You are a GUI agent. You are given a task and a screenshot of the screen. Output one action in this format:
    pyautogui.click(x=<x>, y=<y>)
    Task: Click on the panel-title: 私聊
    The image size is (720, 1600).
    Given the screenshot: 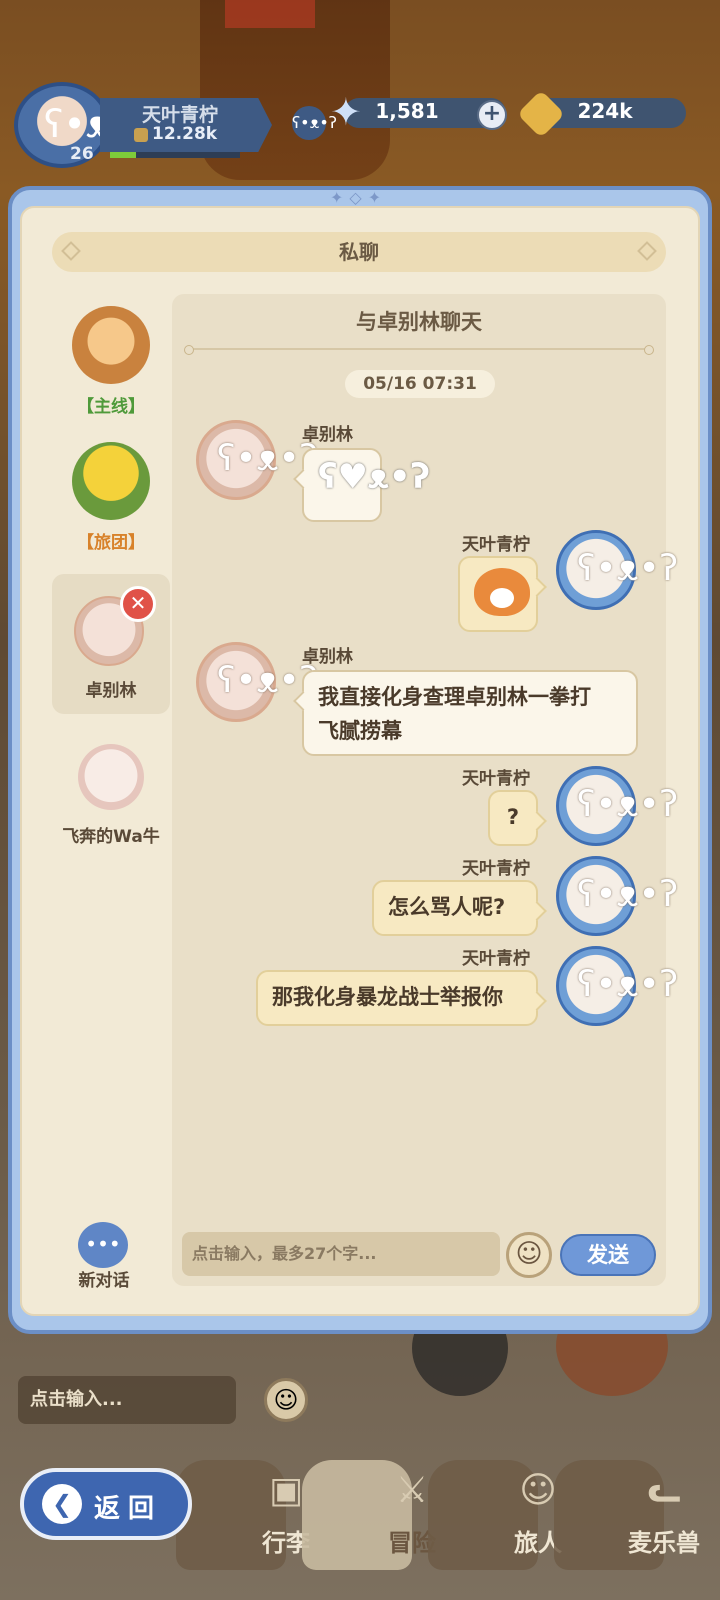 What is the action you would take?
    pyautogui.click(x=359, y=252)
    